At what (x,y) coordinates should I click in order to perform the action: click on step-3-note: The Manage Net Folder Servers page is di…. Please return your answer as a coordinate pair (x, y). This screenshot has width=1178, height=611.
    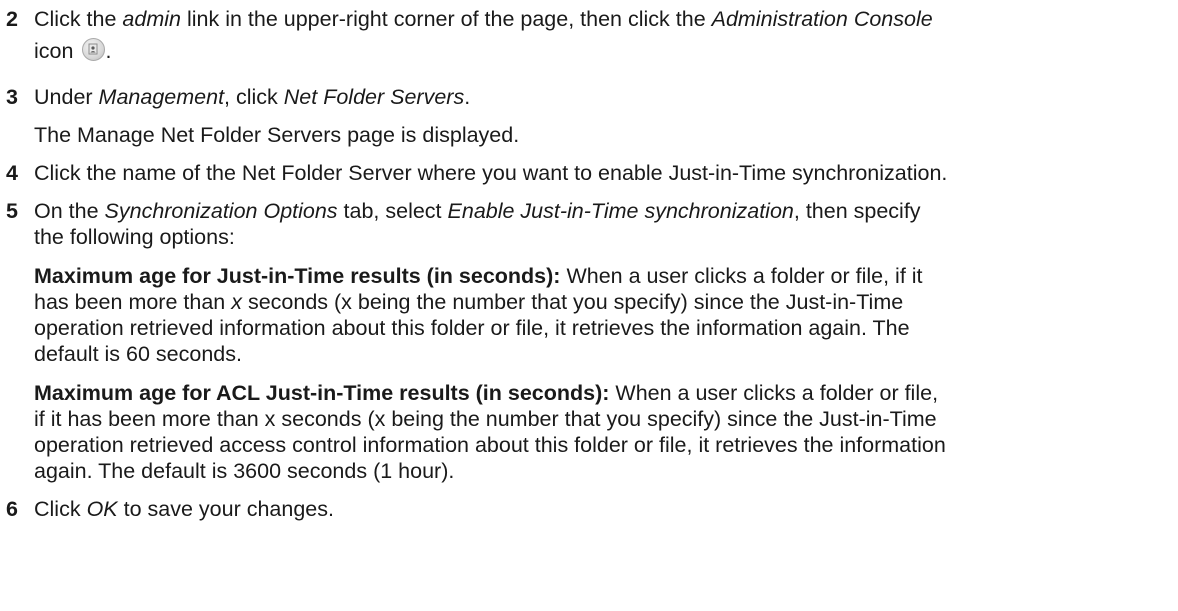
    Looking at the image, I should click on (277, 135).